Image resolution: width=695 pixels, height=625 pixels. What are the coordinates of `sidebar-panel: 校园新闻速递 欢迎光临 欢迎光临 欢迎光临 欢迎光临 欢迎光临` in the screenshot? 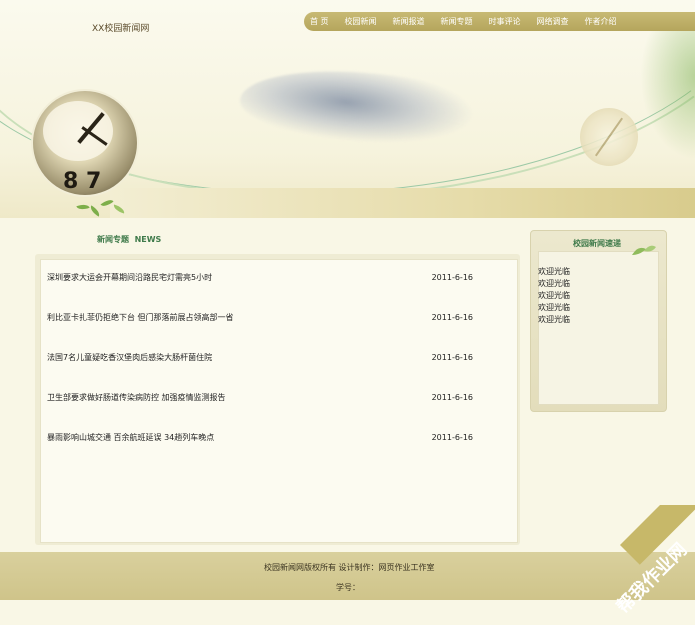 It's located at (598, 321).